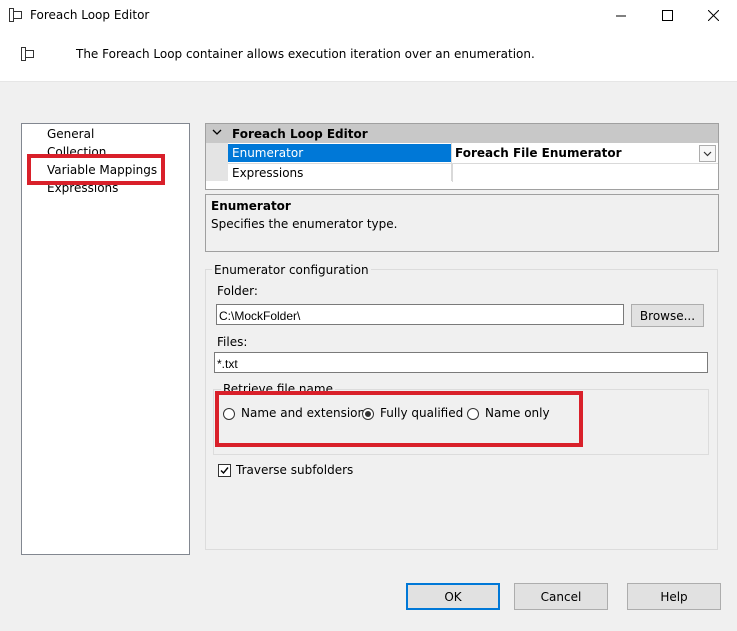 This screenshot has width=737, height=631. Describe the element at coordinates (291, 270) in the screenshot. I see `enumerator-configuration-label: Enumerator configuration` at that location.